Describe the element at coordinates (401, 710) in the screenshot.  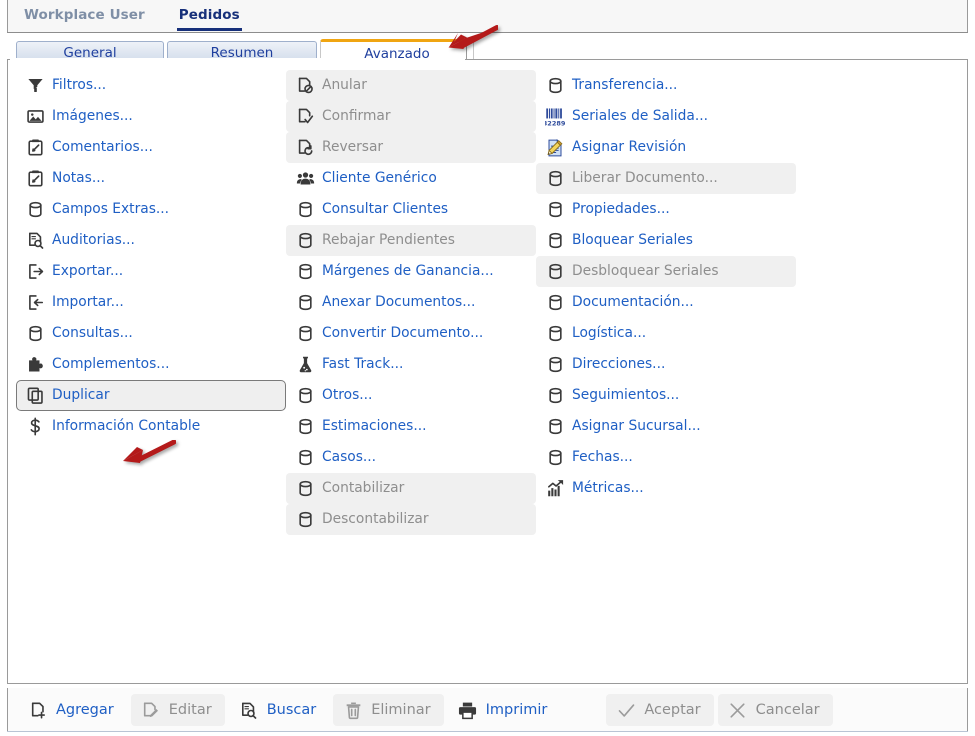
I see `toolbar-button-label: Eliminar` at that location.